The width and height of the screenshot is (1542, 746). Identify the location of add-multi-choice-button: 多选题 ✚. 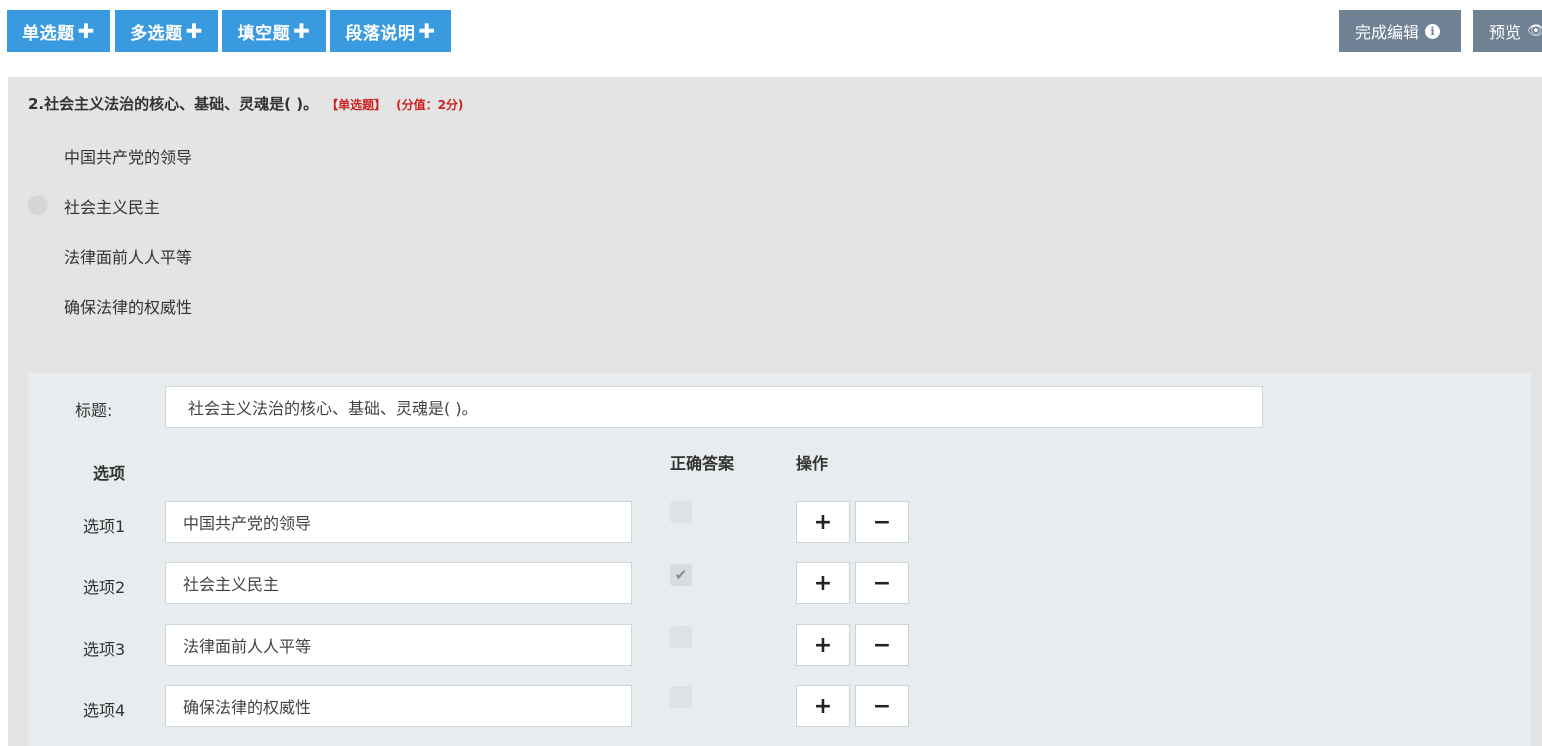
(166, 31).